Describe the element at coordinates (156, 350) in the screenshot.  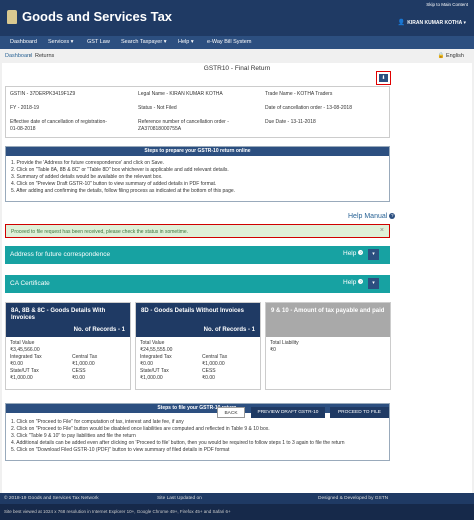
I see `total-value: ₹24,55,555.00` at that location.